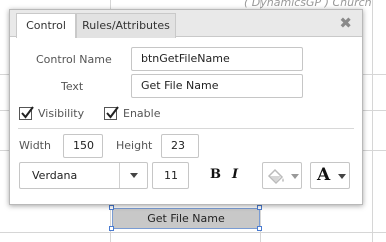 The height and width of the screenshot is (242, 386). I want to click on font-size-field: 11, so click(170, 175).